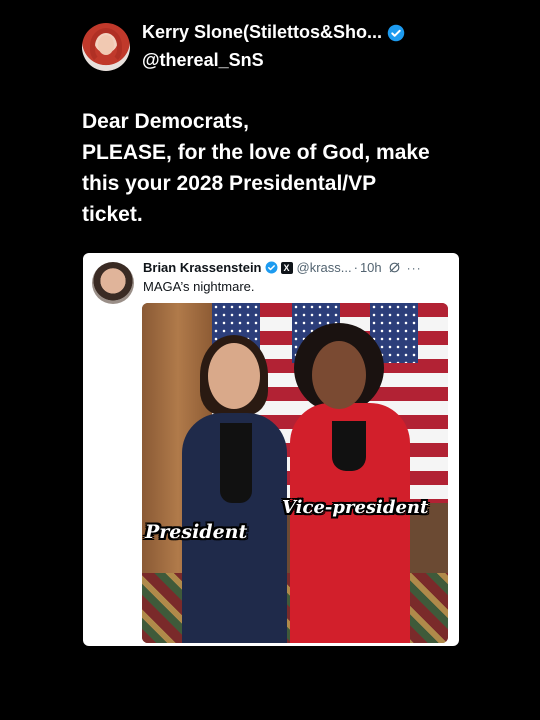 Image resolution: width=540 pixels, height=720 pixels. Describe the element at coordinates (165, 121) in the screenshot. I see `post-text-line: Dear Democrats,` at that location.